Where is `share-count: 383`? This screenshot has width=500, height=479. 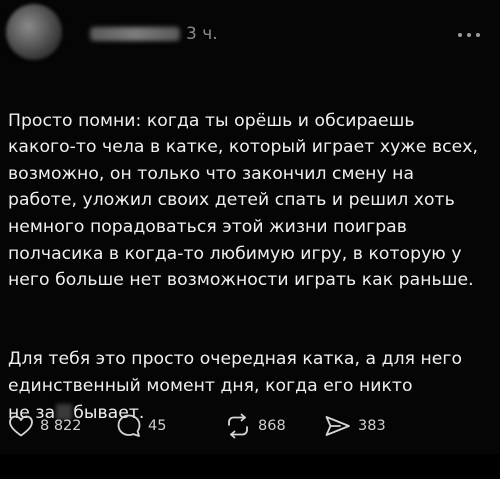
share-count: 383 is located at coordinates (372, 426).